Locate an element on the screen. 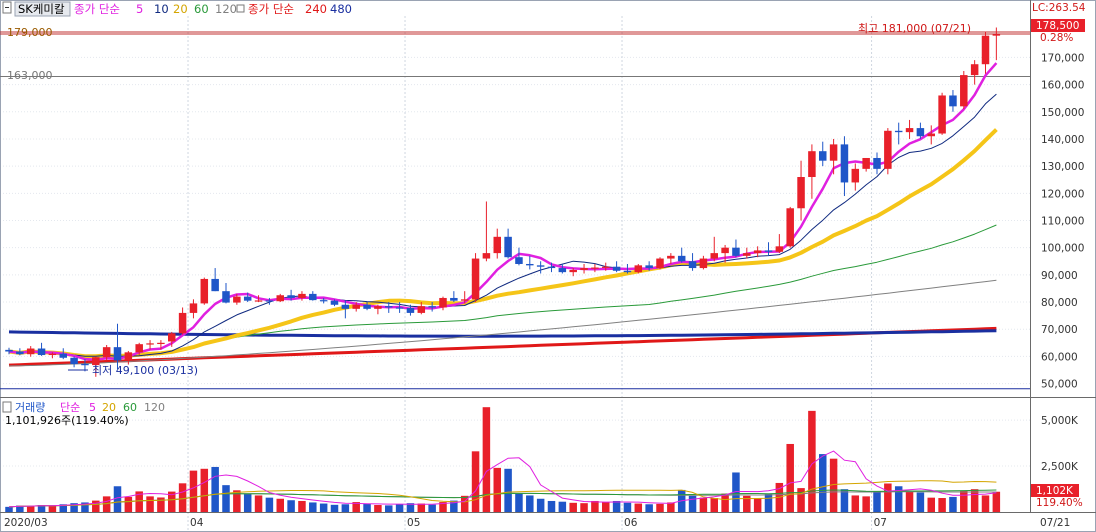  date-tick-label: 06 is located at coordinates (631, 523).